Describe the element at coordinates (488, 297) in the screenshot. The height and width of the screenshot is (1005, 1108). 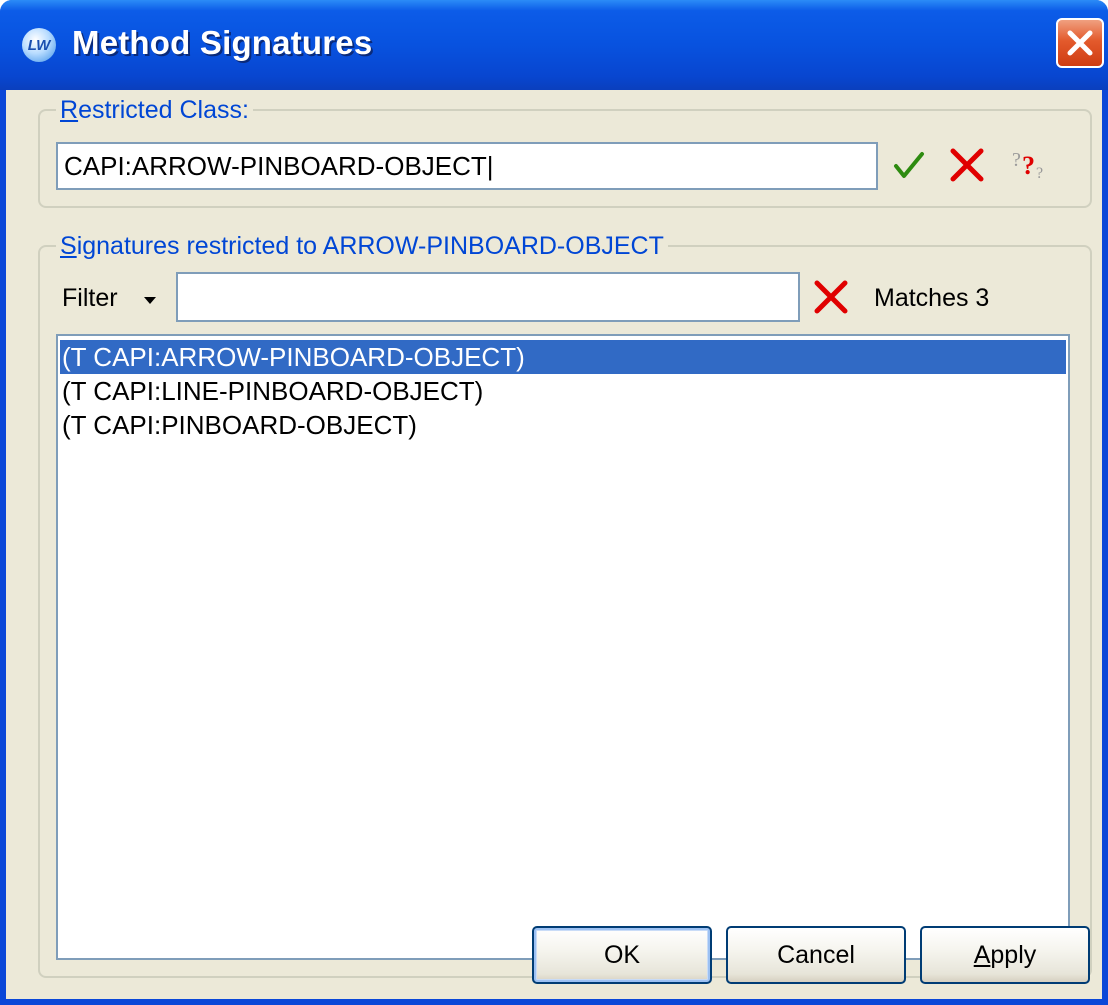
I see `filter-input` at that location.